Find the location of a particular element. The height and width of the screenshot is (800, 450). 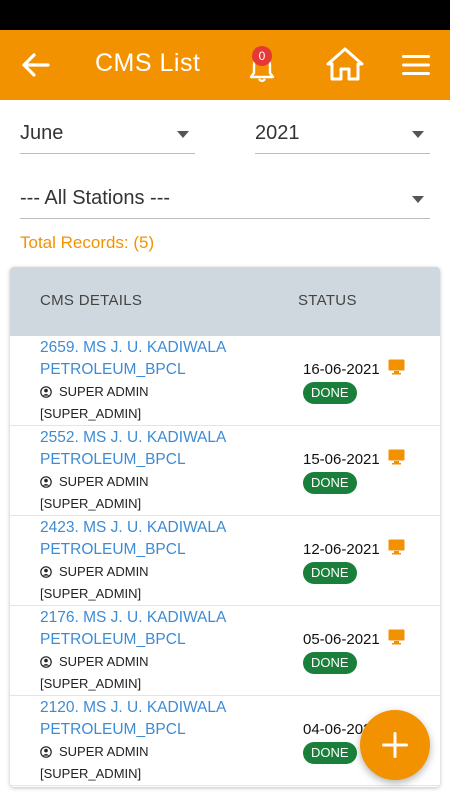

month-dropdown: June is located at coordinates (107, 134).